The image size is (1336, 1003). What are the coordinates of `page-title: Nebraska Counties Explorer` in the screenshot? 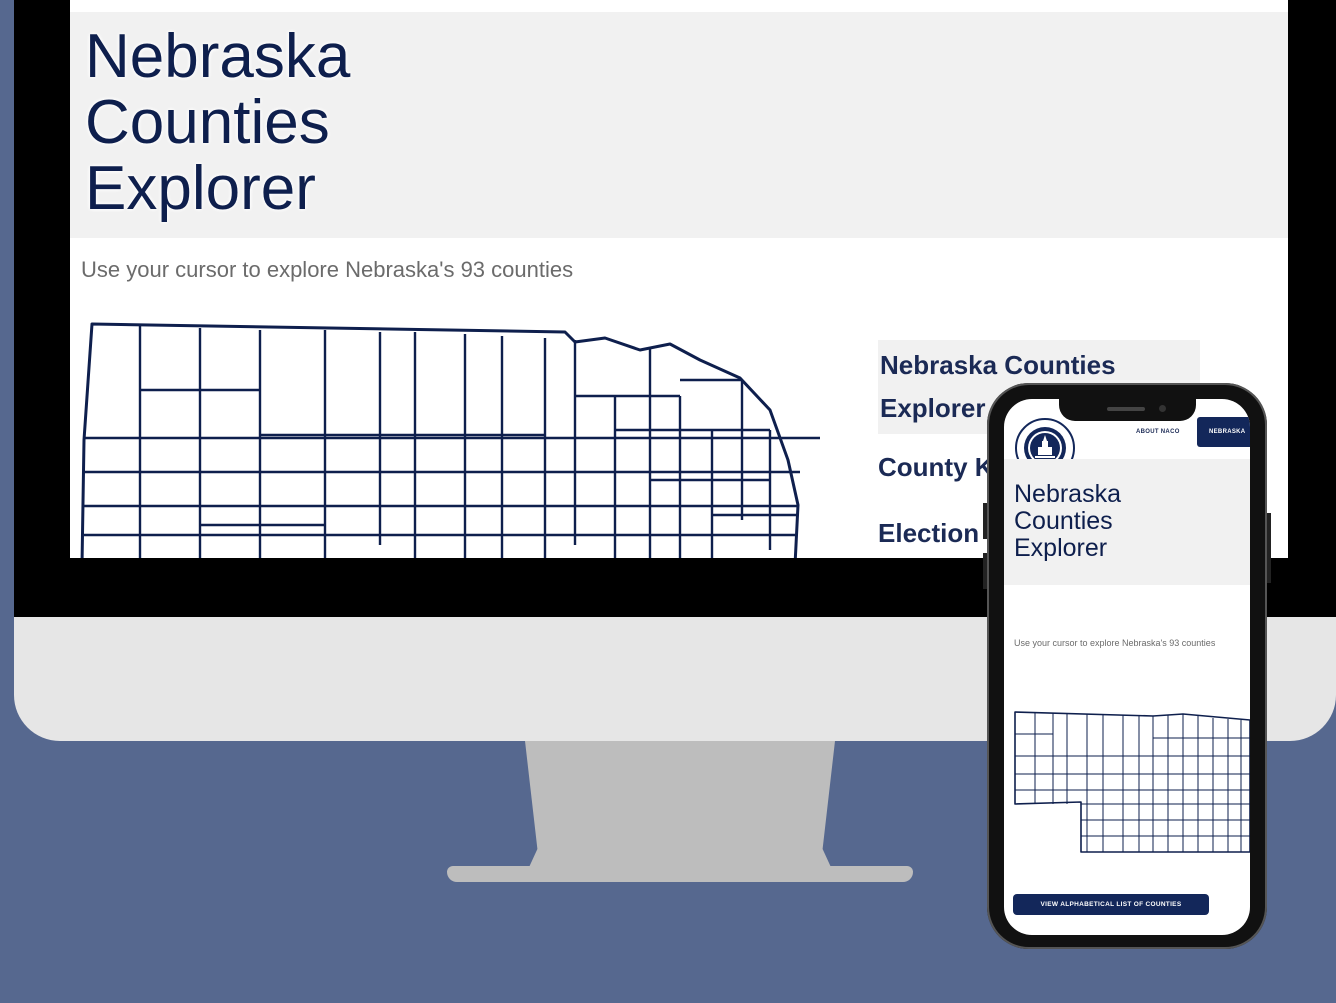 It's located at (218, 122).